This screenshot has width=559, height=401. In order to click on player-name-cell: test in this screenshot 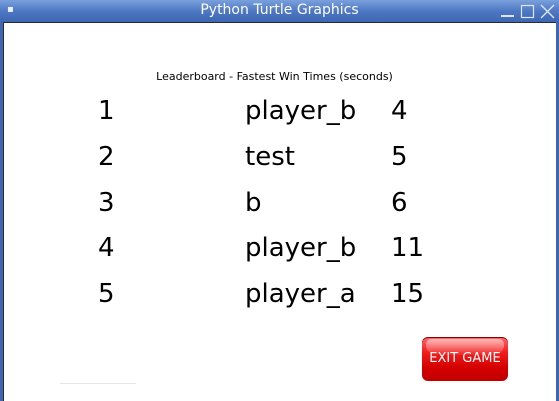, I will do `click(270, 157)`.